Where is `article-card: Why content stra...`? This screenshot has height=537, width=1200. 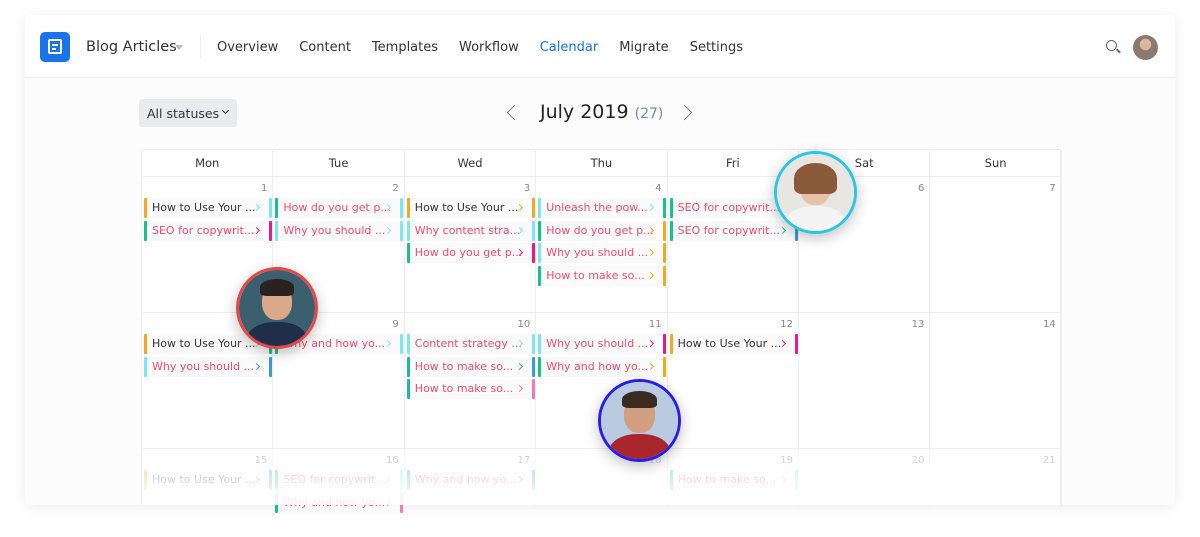
article-card: Why content stra... is located at coordinates (470, 230).